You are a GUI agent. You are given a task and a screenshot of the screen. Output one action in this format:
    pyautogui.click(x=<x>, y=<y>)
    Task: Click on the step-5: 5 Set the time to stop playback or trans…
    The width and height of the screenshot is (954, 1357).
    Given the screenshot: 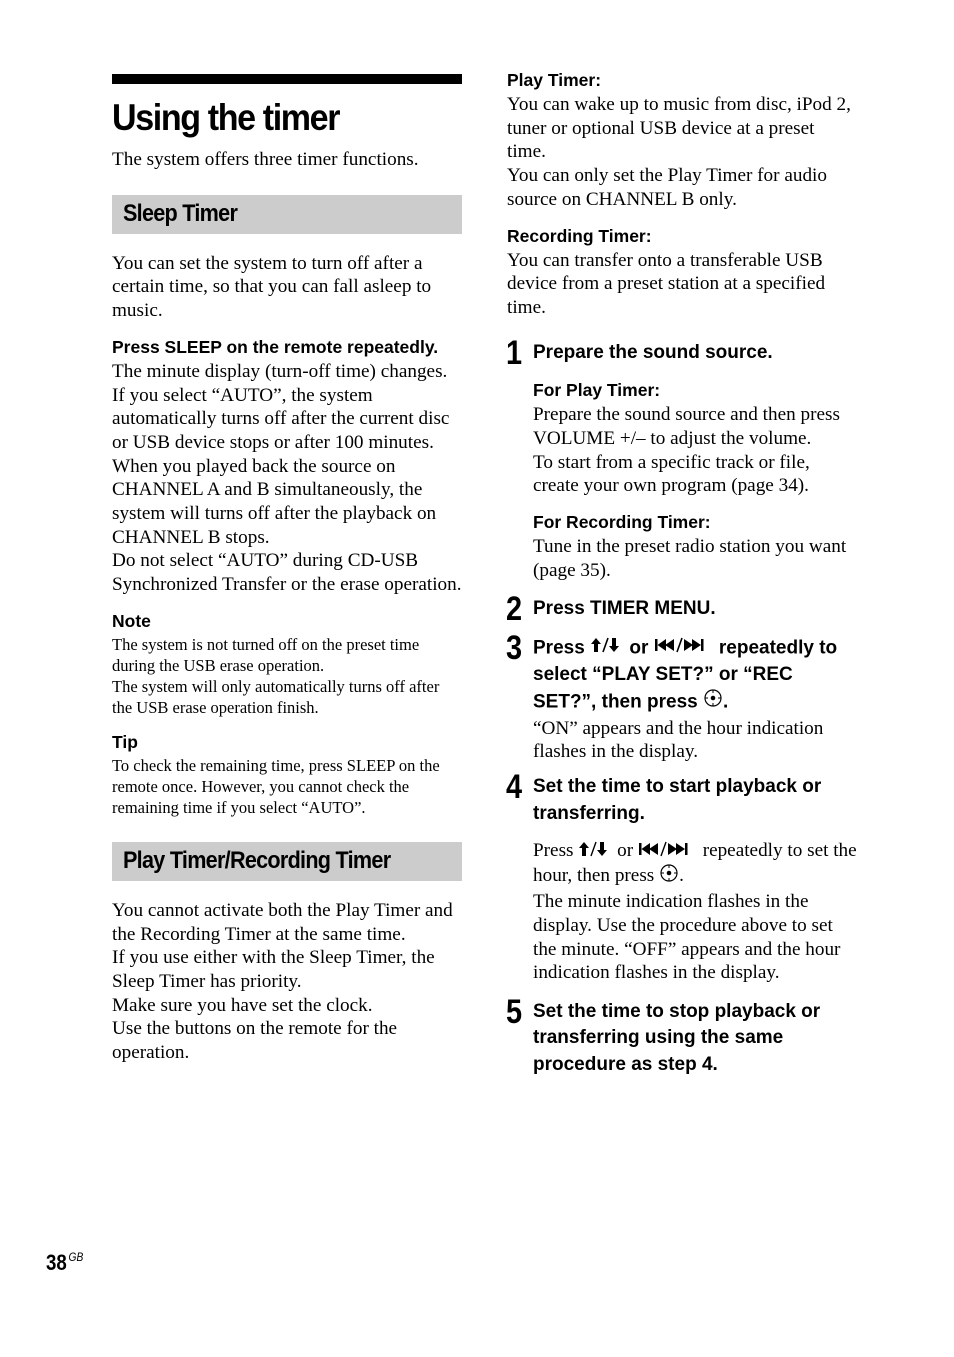 What is the action you would take?
    pyautogui.click(x=681, y=1037)
    